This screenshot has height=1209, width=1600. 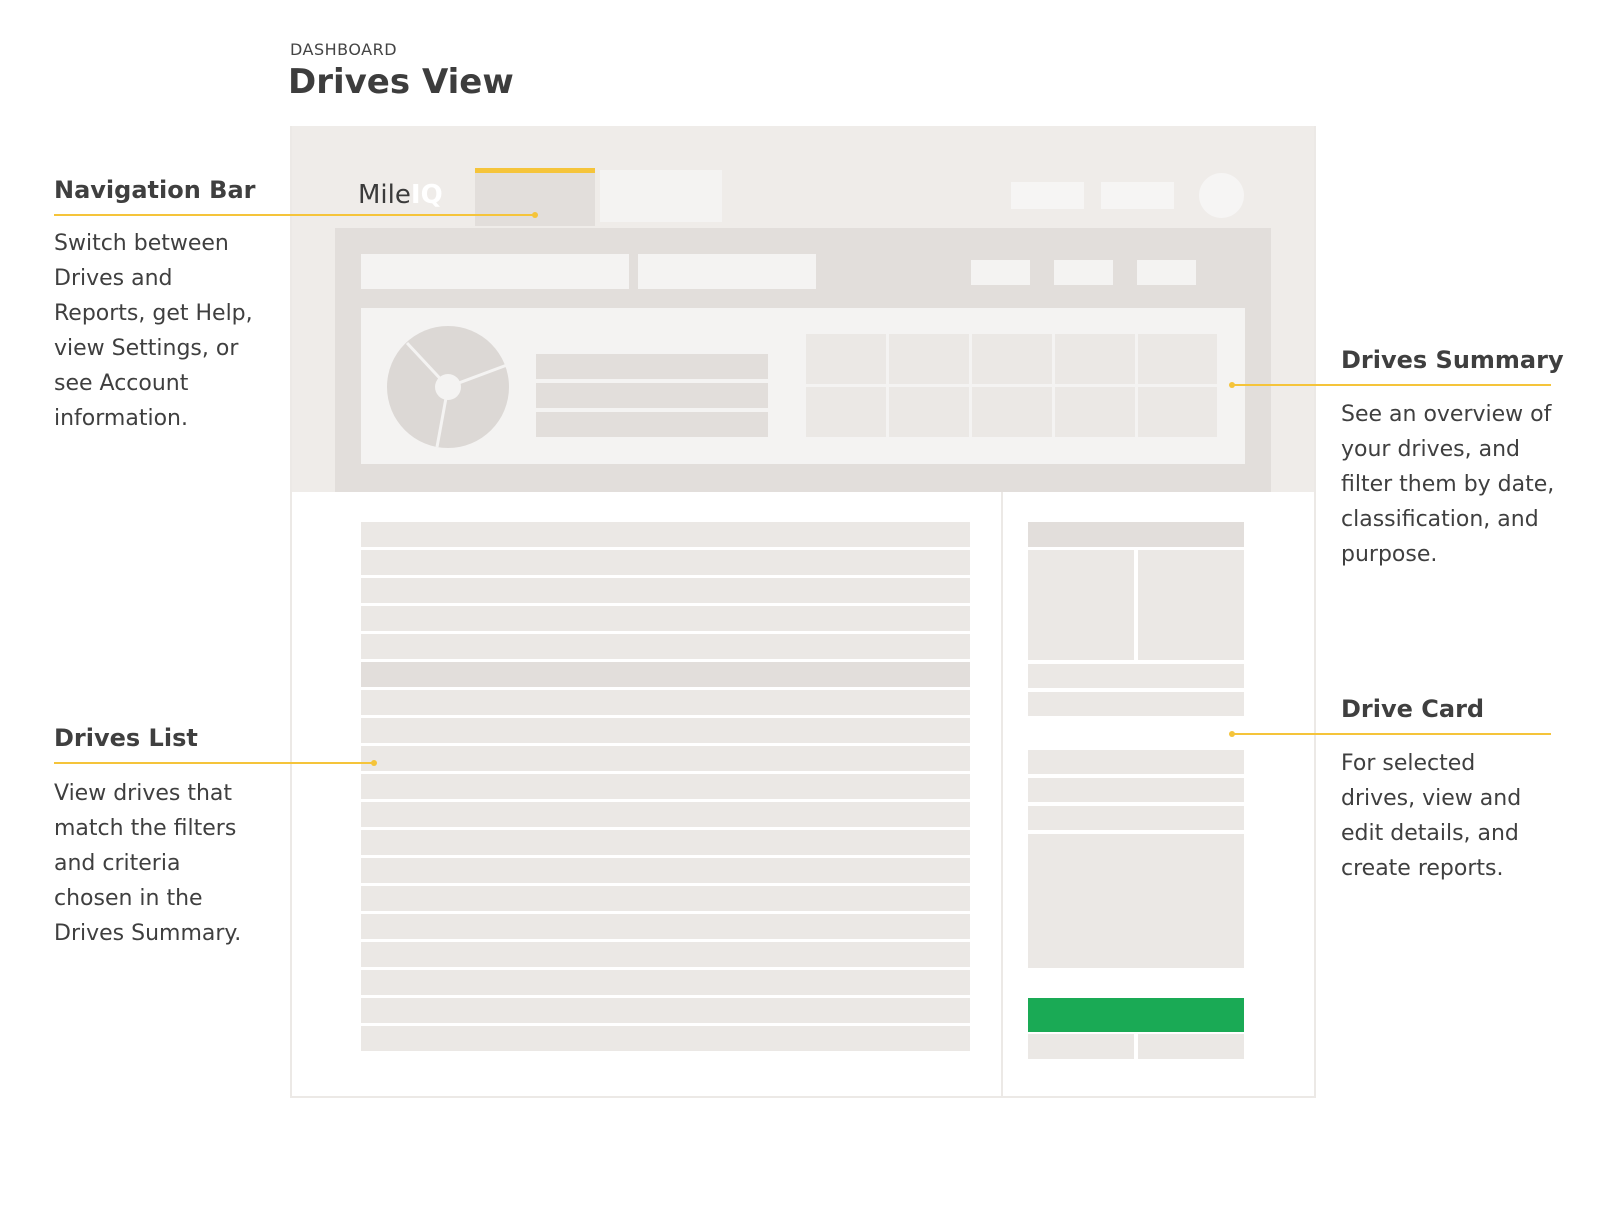 What do you see at coordinates (448, 387) in the screenshot?
I see `pie-chart-icon` at bounding box center [448, 387].